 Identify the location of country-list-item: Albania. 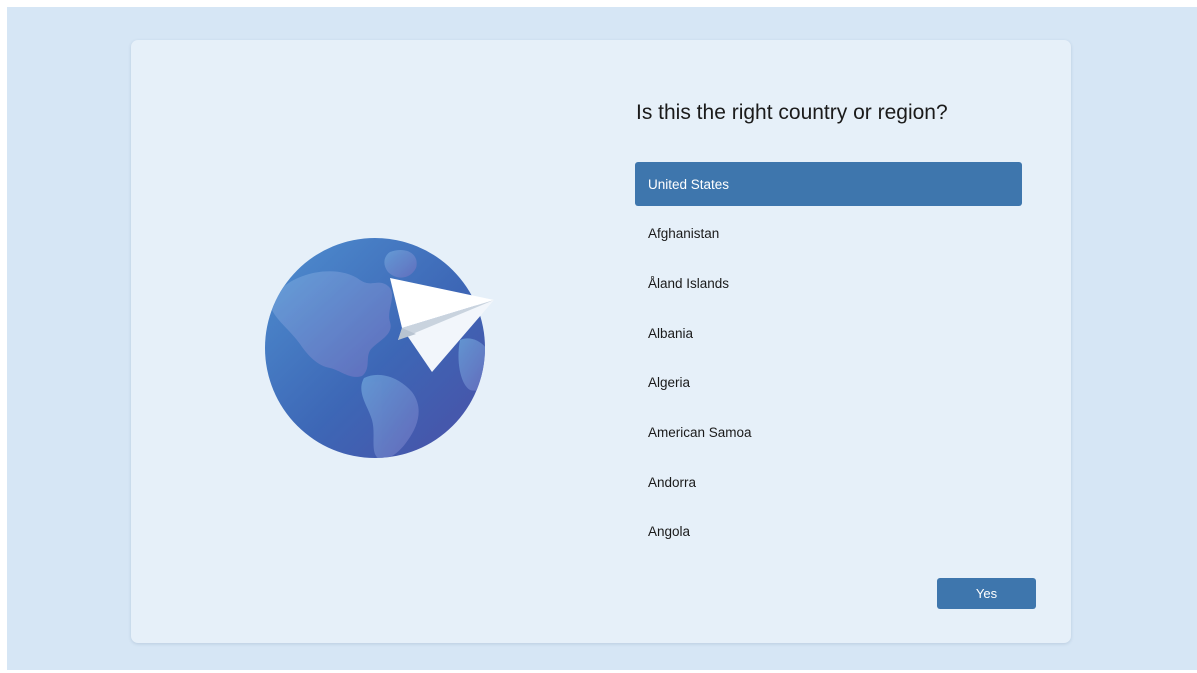
(828, 333).